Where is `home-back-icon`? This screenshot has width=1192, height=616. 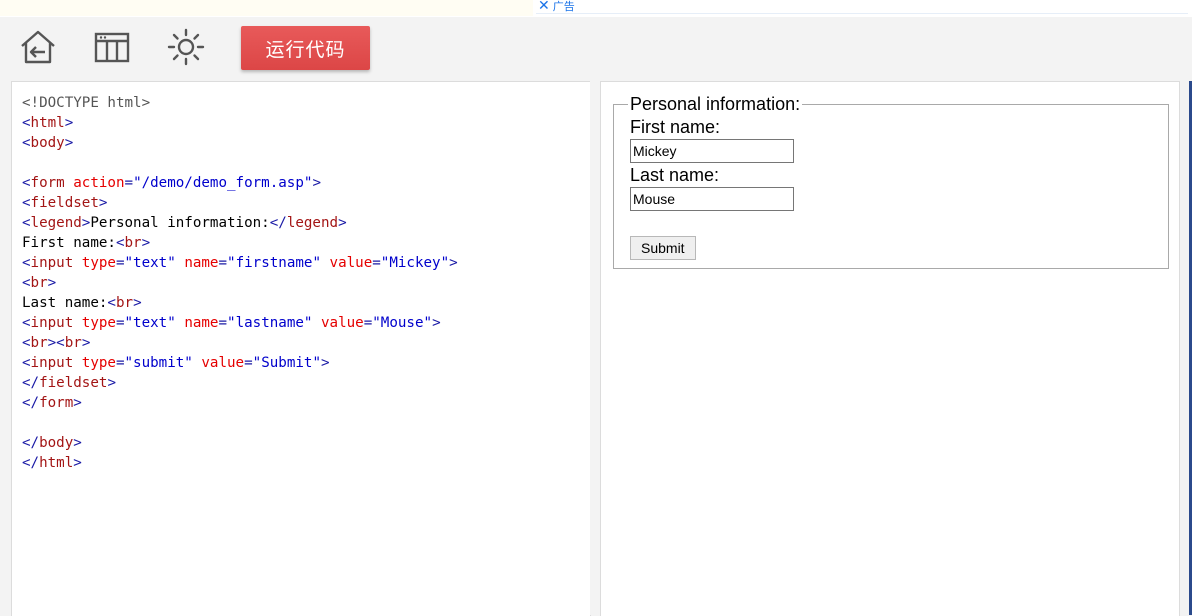 home-back-icon is located at coordinates (38, 47).